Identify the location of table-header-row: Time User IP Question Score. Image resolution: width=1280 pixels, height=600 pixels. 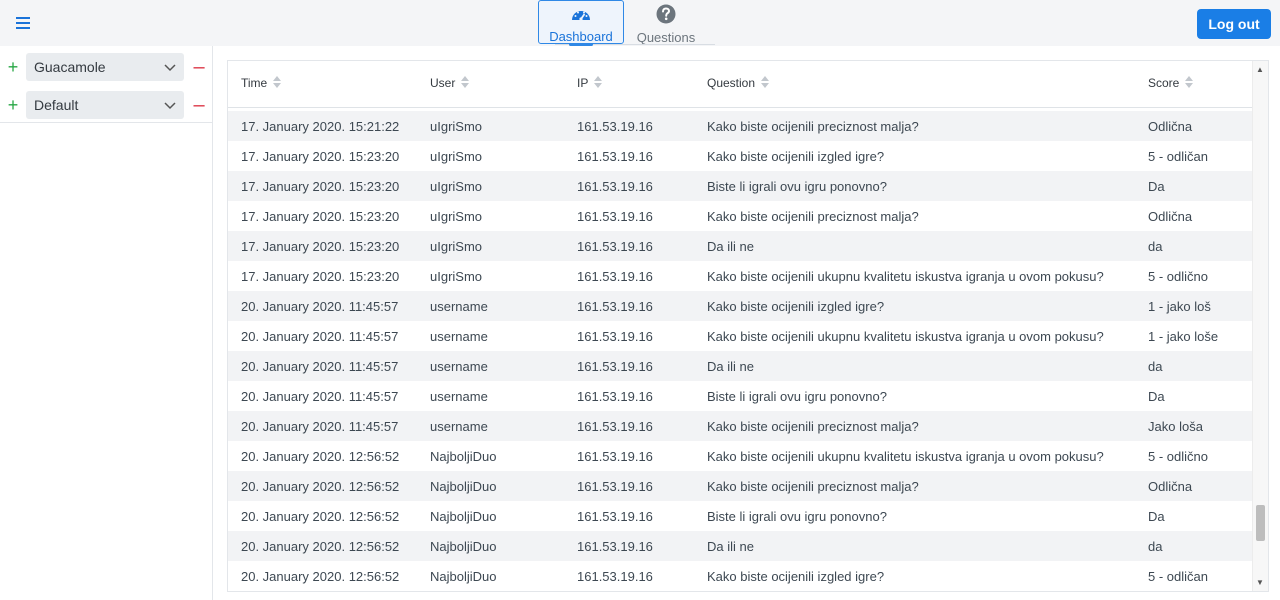
(740, 84).